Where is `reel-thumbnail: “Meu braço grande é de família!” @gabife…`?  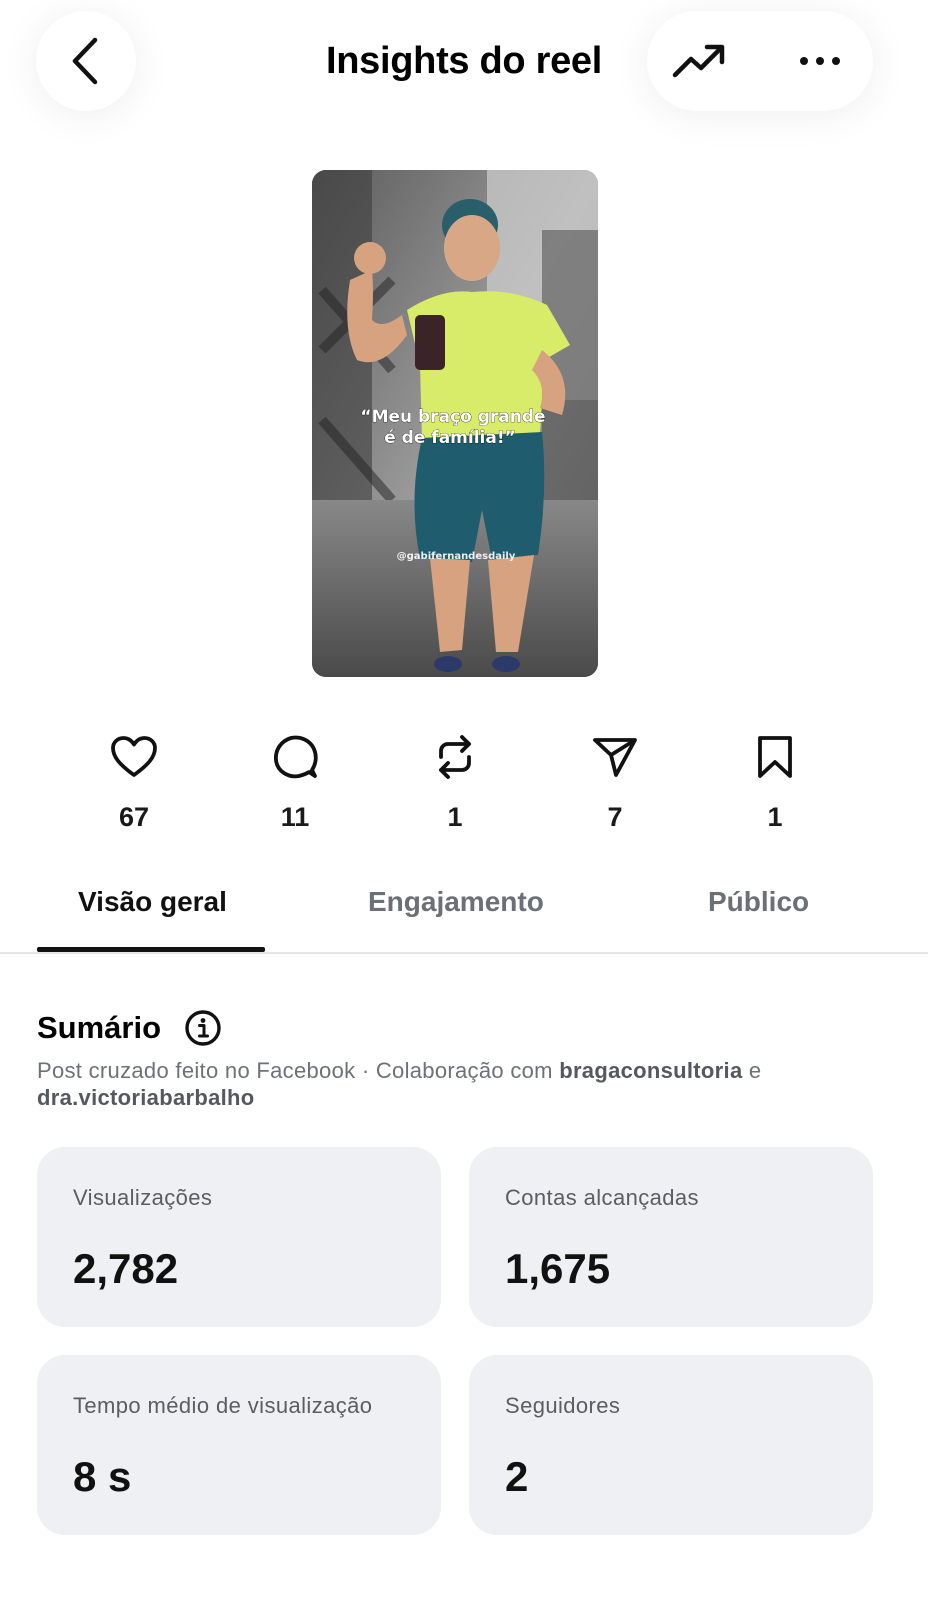 reel-thumbnail: “Meu braço grande é de família!” @gabife… is located at coordinates (455, 423).